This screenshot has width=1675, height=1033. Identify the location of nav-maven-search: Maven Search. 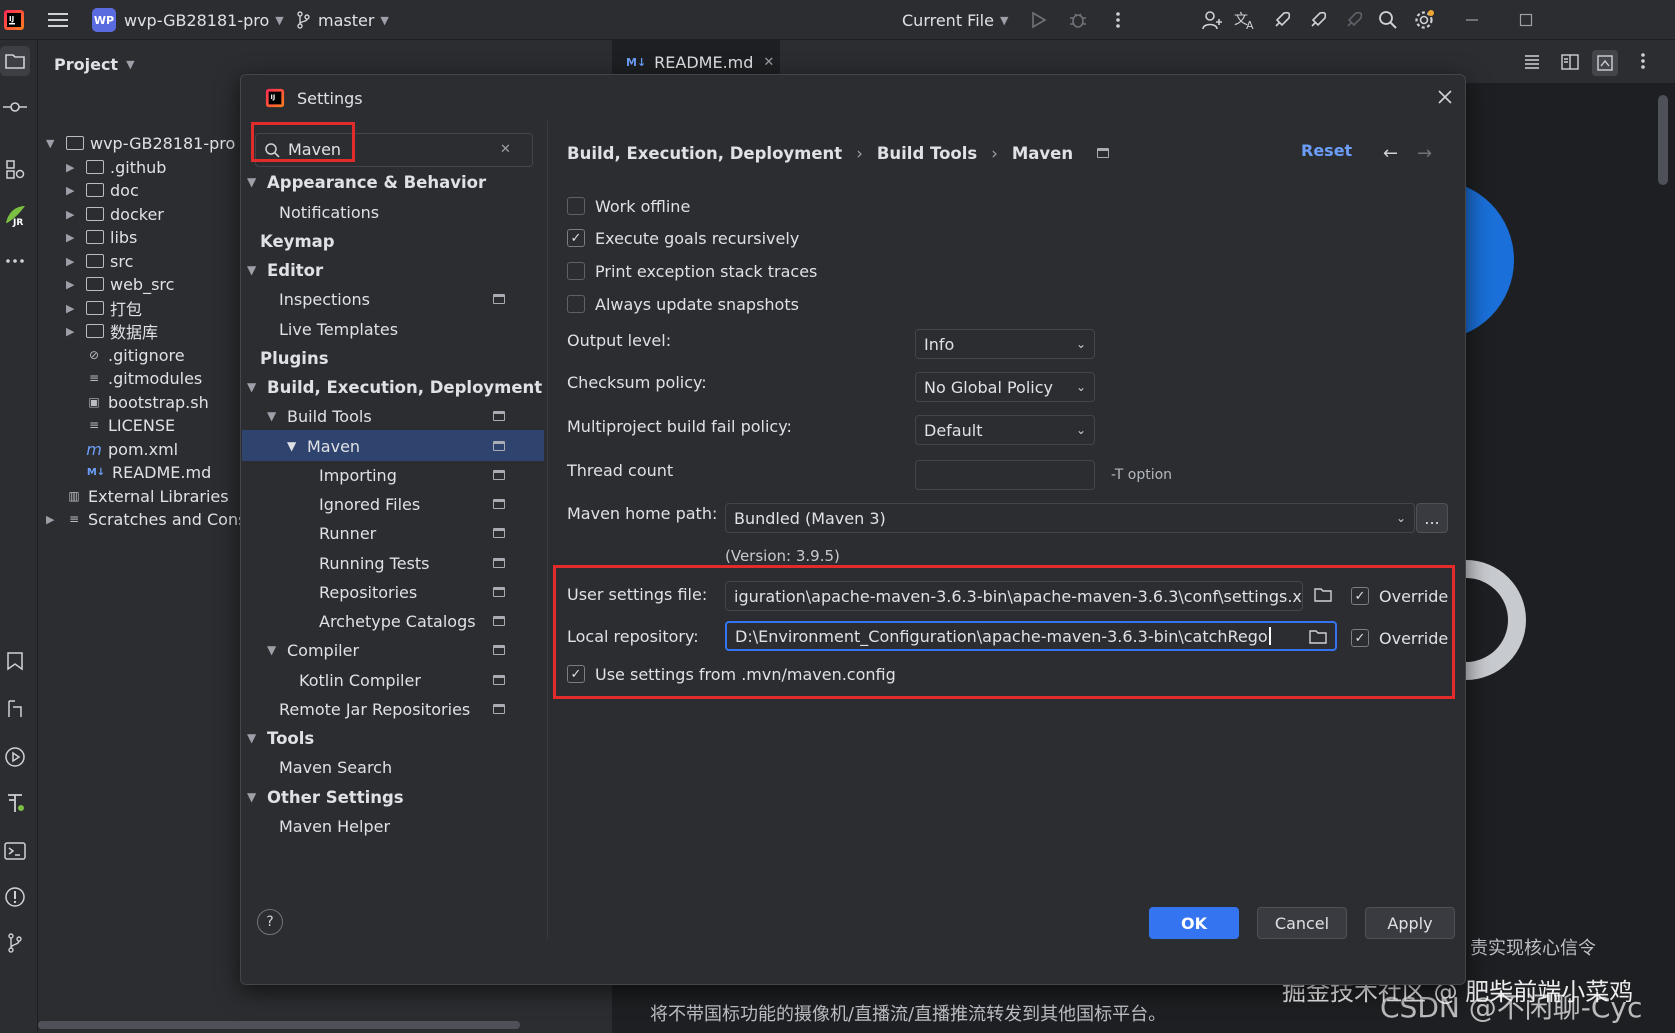
(335, 767).